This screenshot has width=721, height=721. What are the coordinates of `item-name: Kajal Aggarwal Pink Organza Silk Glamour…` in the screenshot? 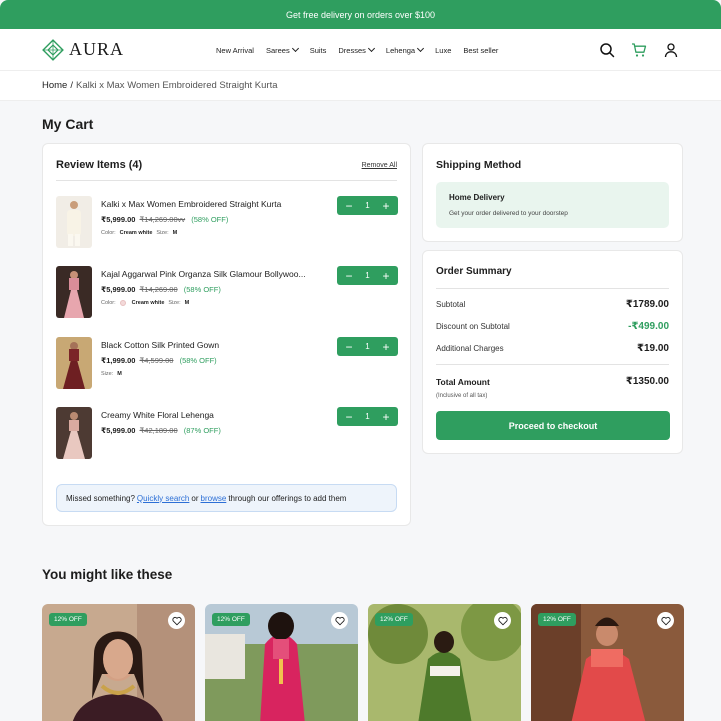 It's located at (203, 274).